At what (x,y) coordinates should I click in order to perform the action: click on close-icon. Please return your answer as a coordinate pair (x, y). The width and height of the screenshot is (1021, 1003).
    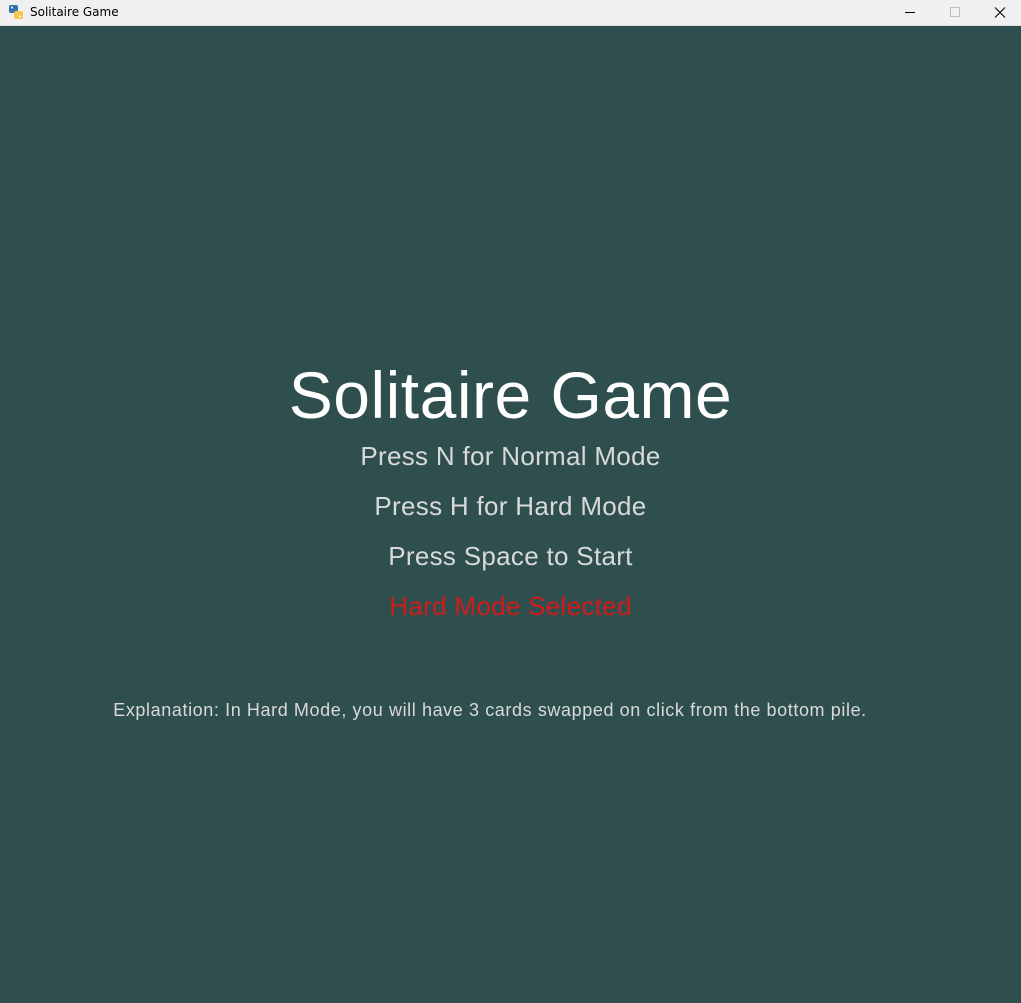
    Looking at the image, I should click on (1000, 12).